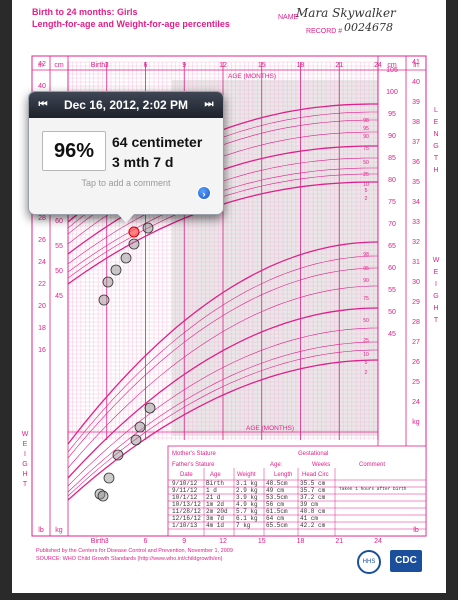 This screenshot has height=600, width=458. I want to click on col-head-circ: Head Circ, so click(315, 475).